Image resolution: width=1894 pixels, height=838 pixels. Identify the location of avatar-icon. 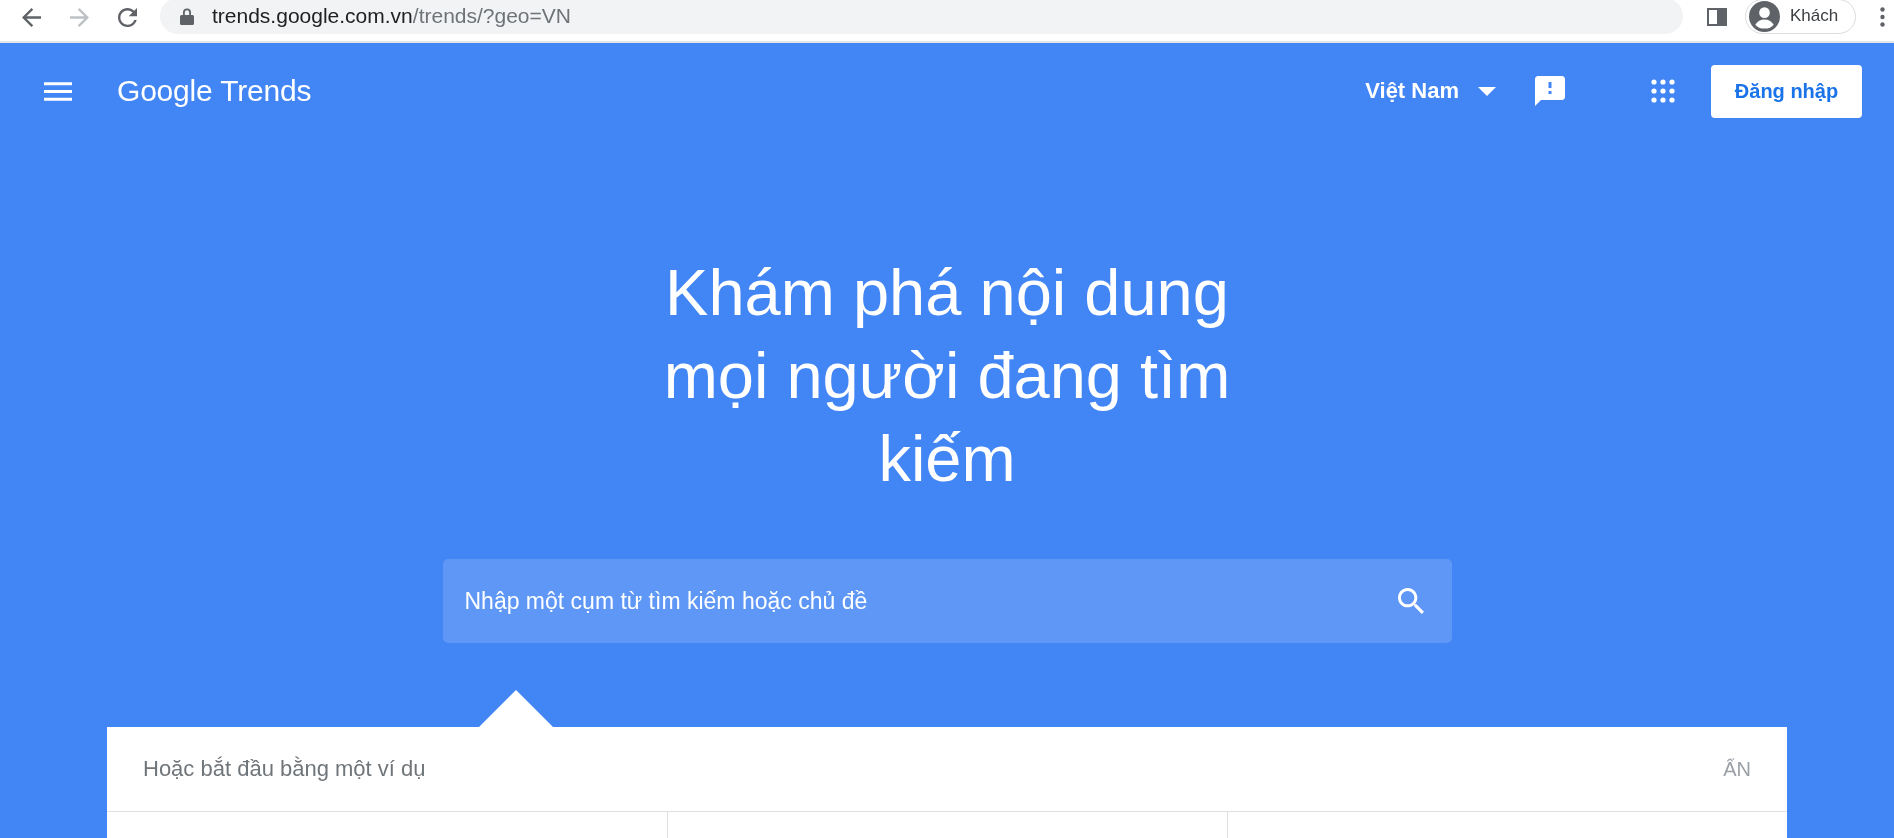
(1764, 16).